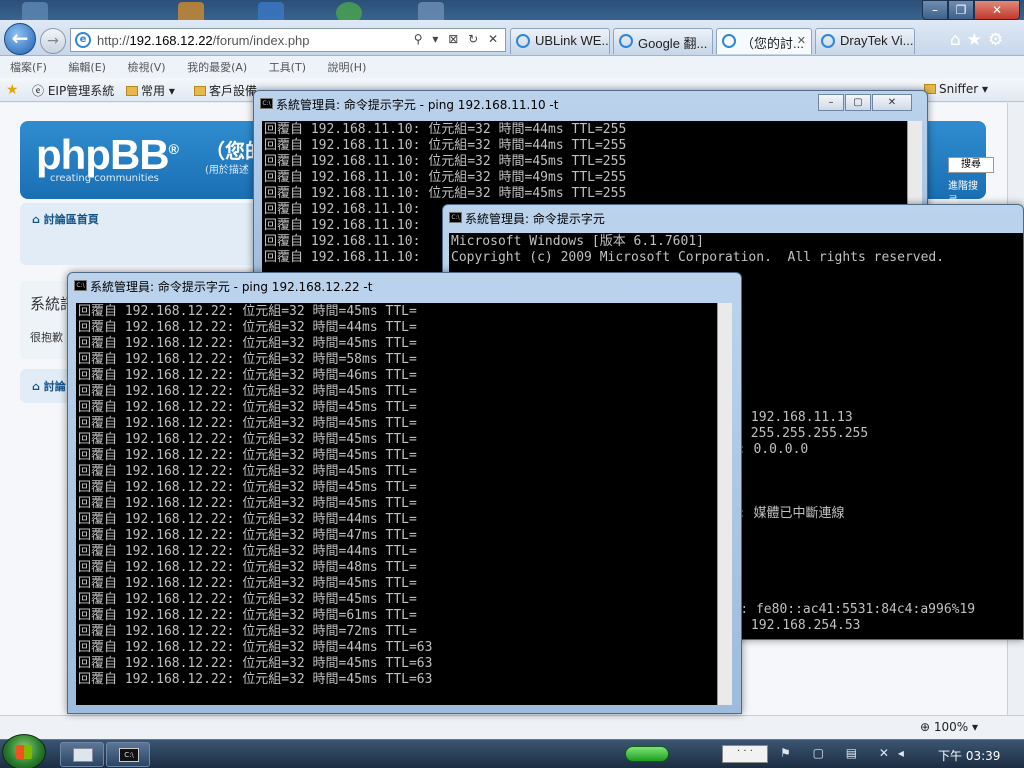  I want to click on fav-common-label: 常用 ▾, so click(158, 91).